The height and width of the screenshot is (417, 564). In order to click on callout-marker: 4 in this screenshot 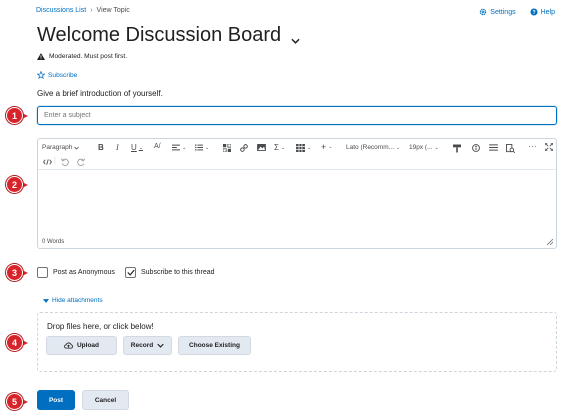, I will do `click(18, 345)`.